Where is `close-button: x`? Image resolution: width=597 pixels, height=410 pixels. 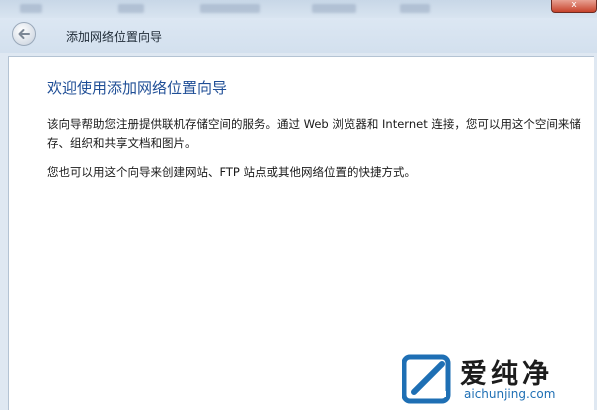 close-button: x is located at coordinates (574, 6).